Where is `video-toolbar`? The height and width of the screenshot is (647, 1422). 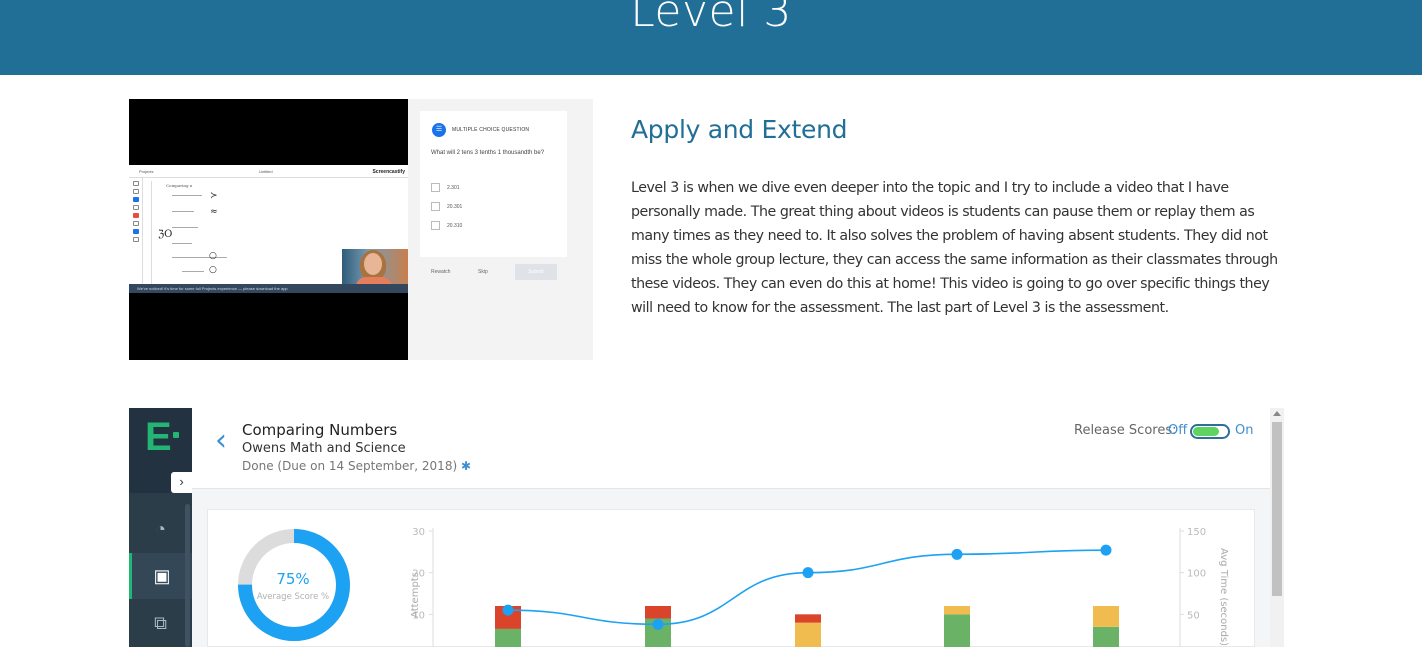 video-toolbar is located at coordinates (136, 231).